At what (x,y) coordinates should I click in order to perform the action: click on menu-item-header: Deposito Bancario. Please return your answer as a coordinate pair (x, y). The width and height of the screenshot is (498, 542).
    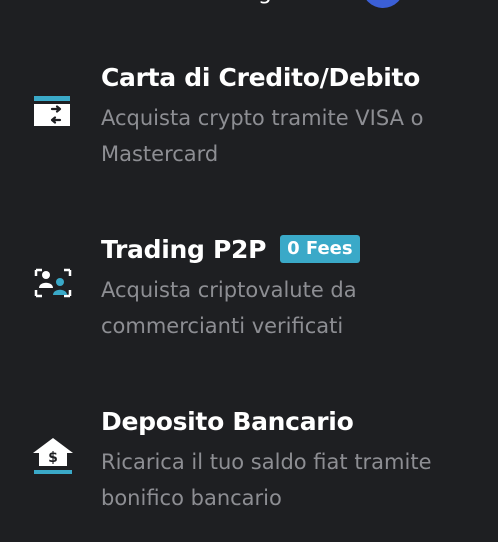
    Looking at the image, I should click on (227, 421).